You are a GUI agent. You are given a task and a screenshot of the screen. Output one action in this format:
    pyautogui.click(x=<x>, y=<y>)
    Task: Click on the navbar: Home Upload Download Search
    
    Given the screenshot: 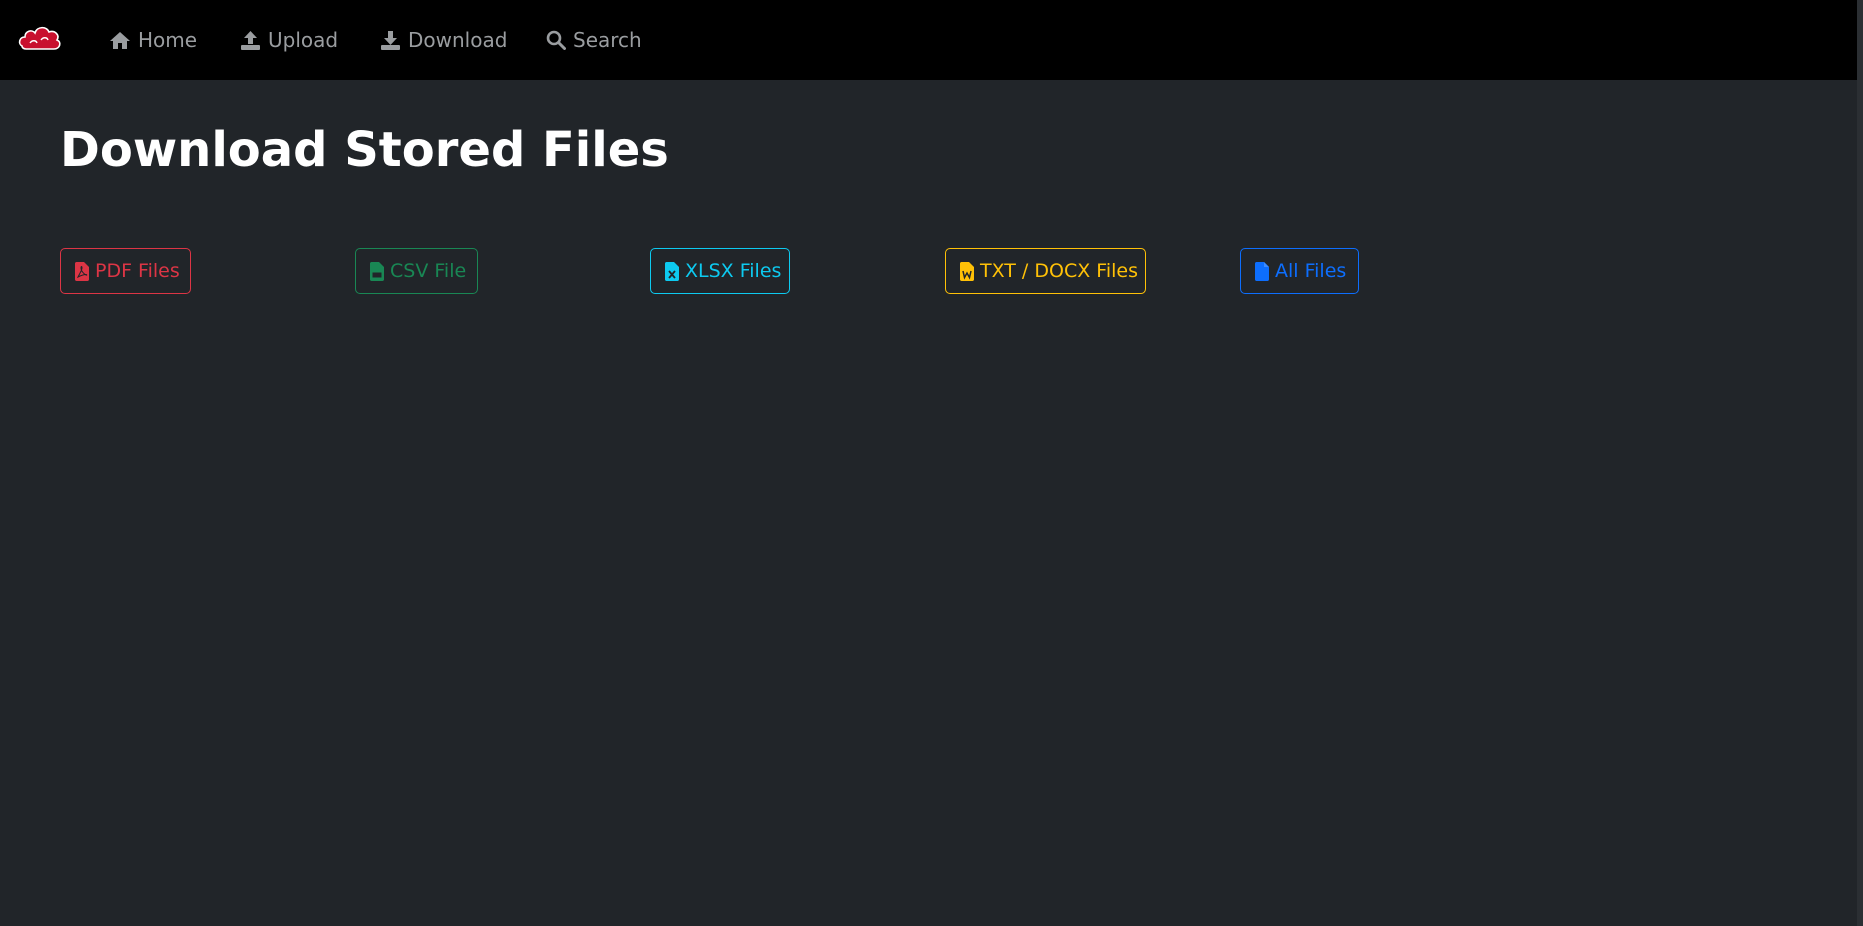 What is the action you would take?
    pyautogui.click(x=931, y=40)
    